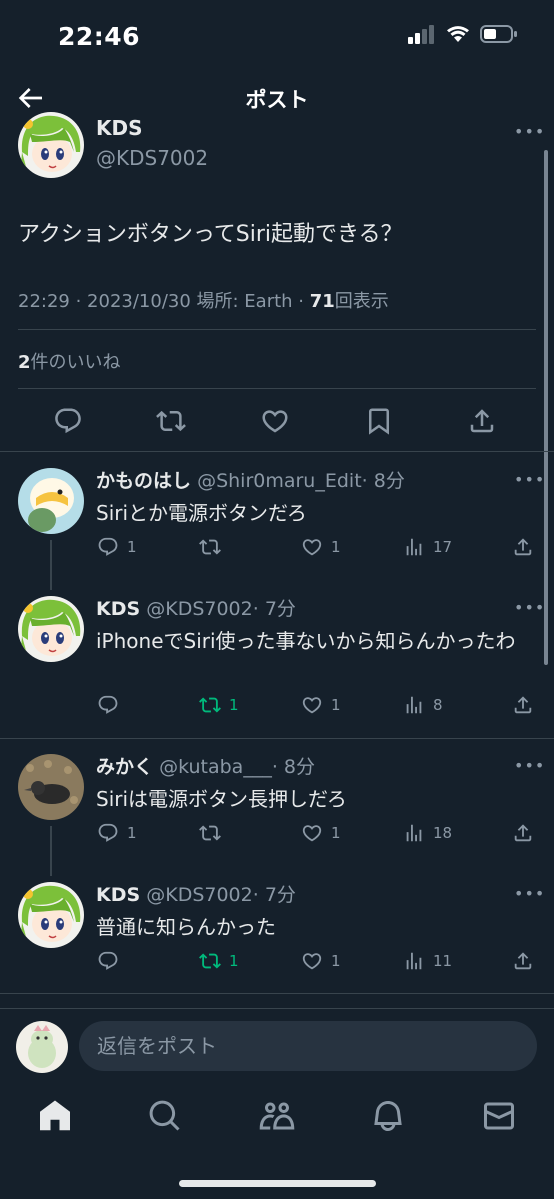 The image size is (554, 1199). I want to click on reply-text: Siriは電源ボタン長押しだろ, so click(221, 799).